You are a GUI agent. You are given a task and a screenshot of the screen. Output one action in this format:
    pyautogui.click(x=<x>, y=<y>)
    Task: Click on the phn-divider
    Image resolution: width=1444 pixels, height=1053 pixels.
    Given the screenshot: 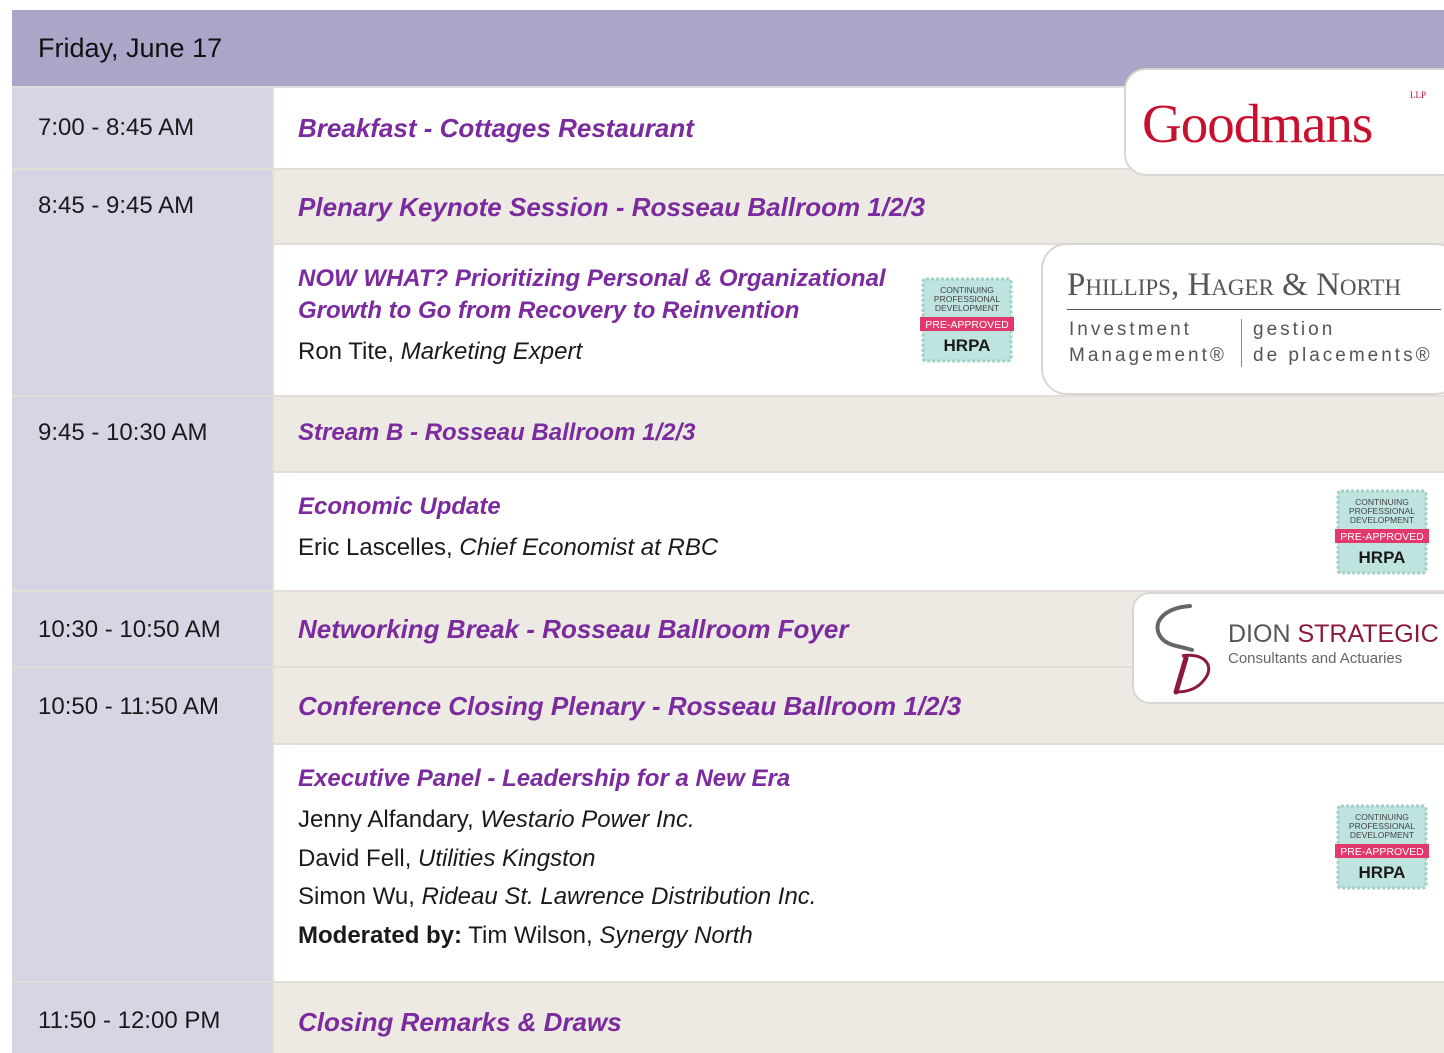 What is the action you would take?
    pyautogui.click(x=1254, y=309)
    